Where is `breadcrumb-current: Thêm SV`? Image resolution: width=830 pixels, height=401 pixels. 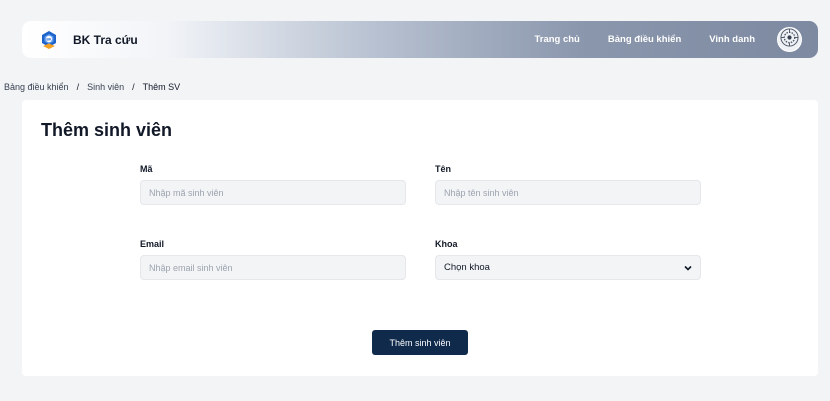
breadcrumb-current: Thêm SV is located at coordinates (161, 87).